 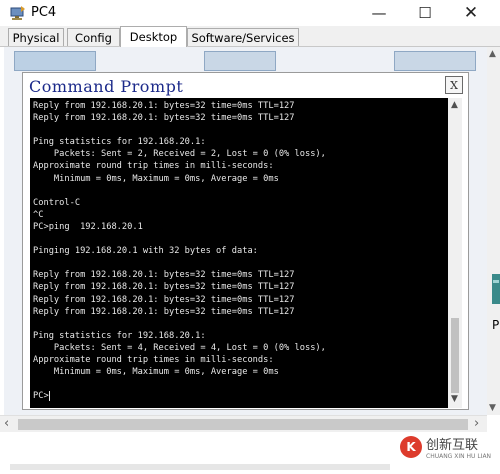 What do you see at coordinates (106, 86) in the screenshot?
I see `command-prompt-title: Command Prompt` at bounding box center [106, 86].